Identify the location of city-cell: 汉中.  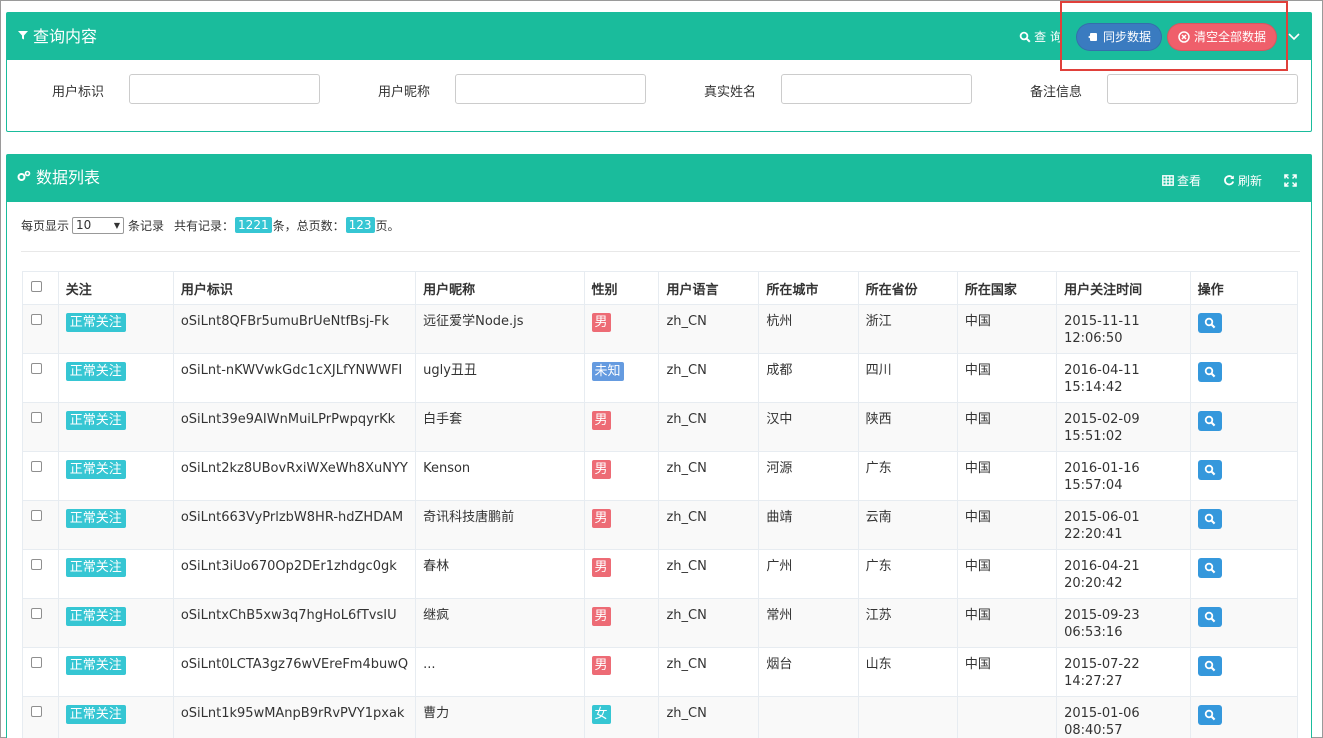
(808, 427).